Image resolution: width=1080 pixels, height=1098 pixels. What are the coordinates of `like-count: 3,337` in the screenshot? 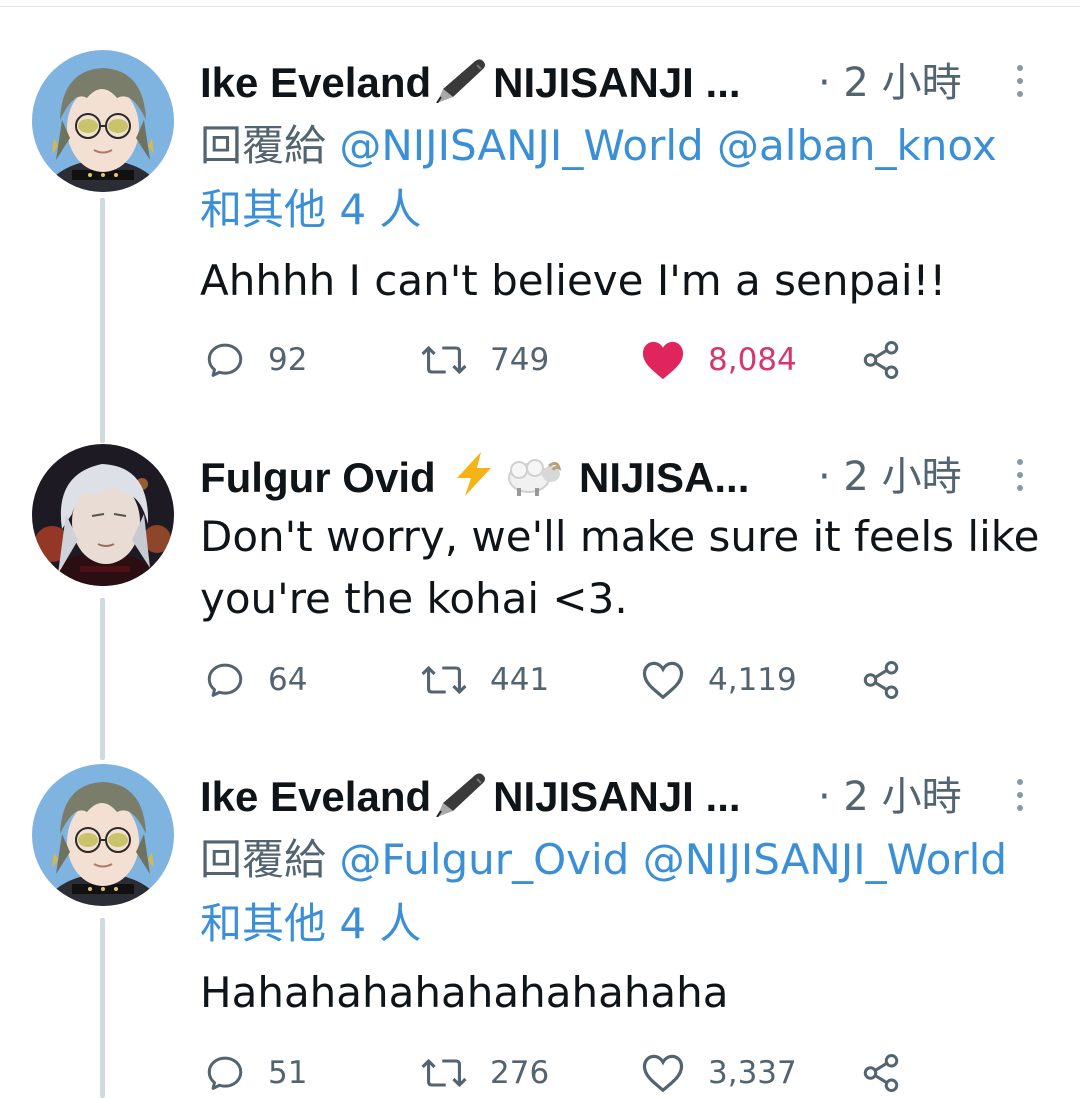 It's located at (752, 1073).